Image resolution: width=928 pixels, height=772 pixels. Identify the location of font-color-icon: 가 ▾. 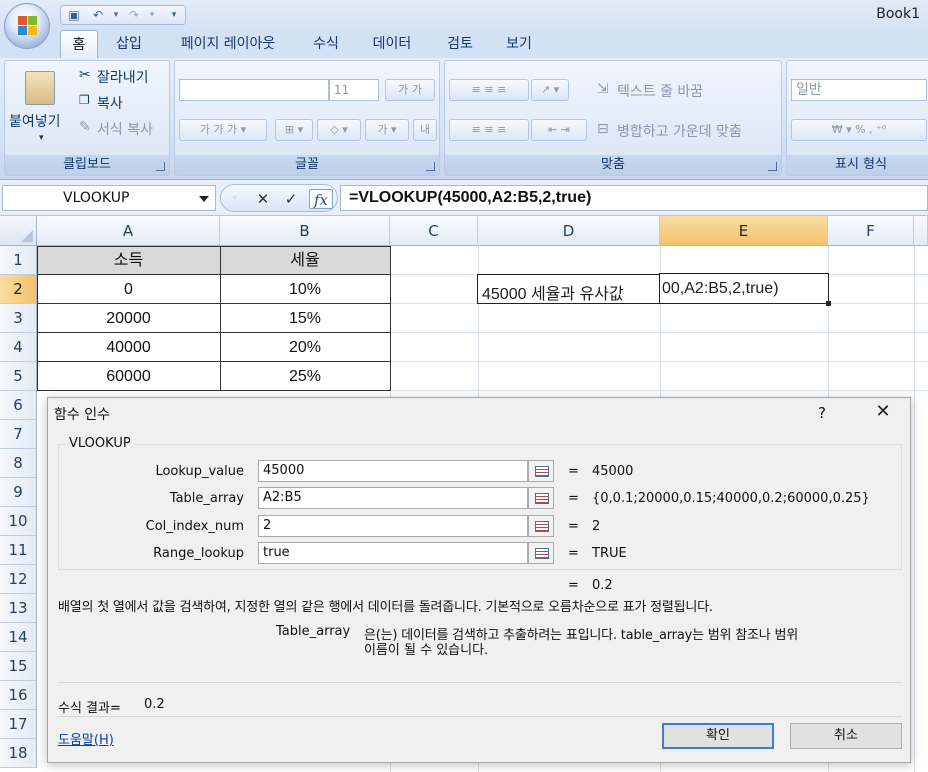
(387, 130).